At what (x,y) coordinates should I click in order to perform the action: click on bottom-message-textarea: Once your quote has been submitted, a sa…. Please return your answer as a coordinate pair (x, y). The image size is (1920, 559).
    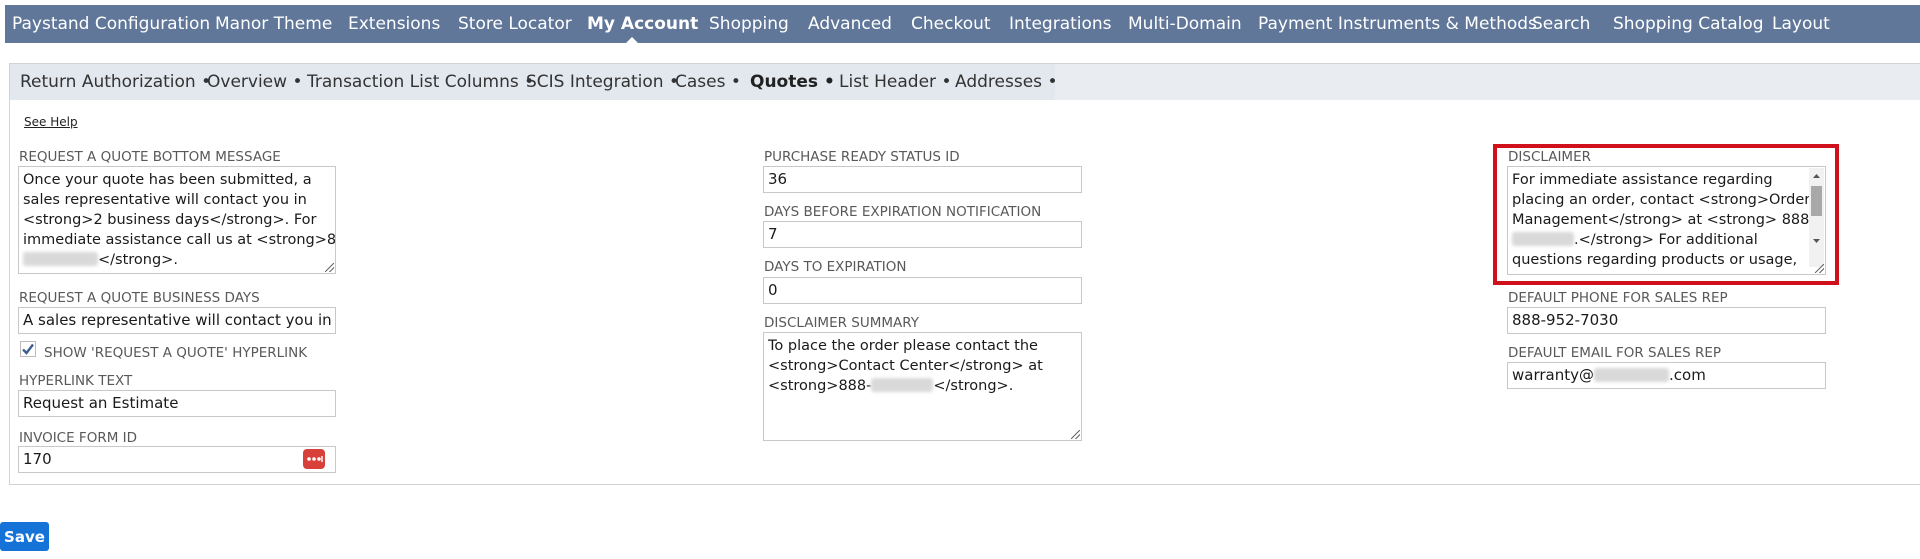
    Looking at the image, I should click on (177, 220).